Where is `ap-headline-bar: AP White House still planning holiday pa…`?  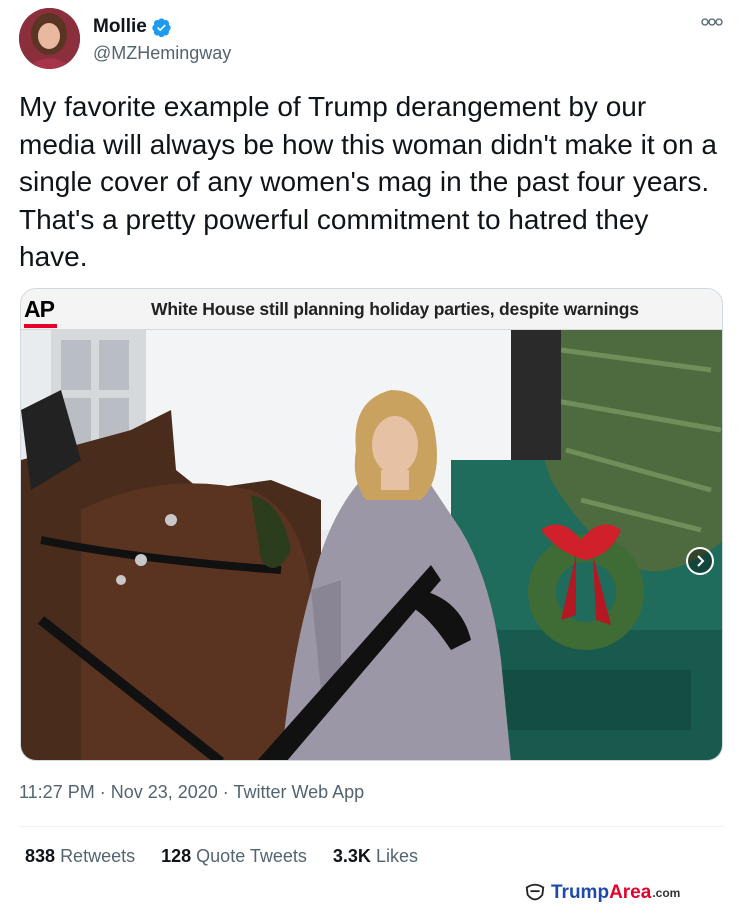
ap-headline-bar: AP White House still planning holiday pa… is located at coordinates (371, 309).